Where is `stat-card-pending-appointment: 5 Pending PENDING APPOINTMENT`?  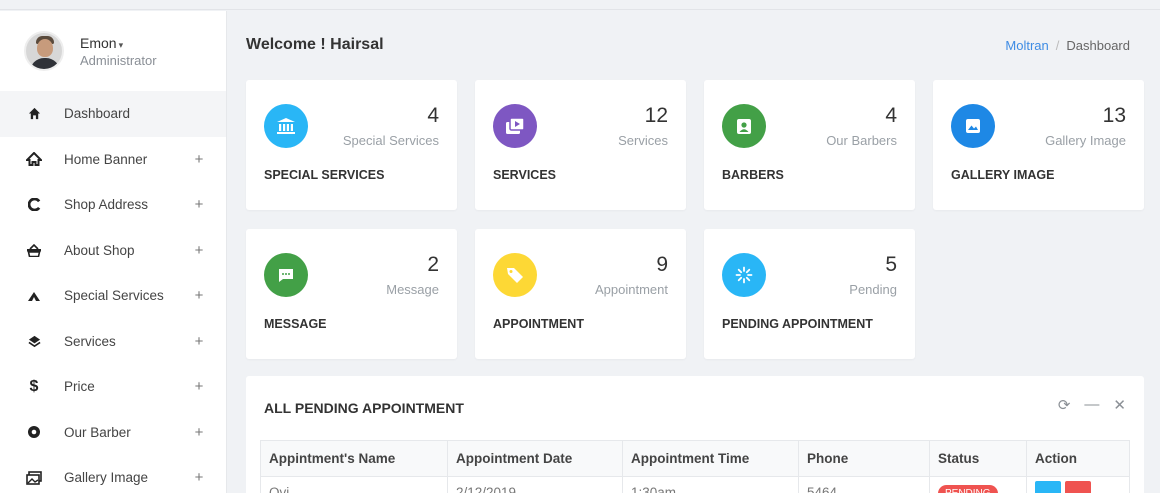
stat-card-pending-appointment: 5 Pending PENDING APPOINTMENT is located at coordinates (809, 294).